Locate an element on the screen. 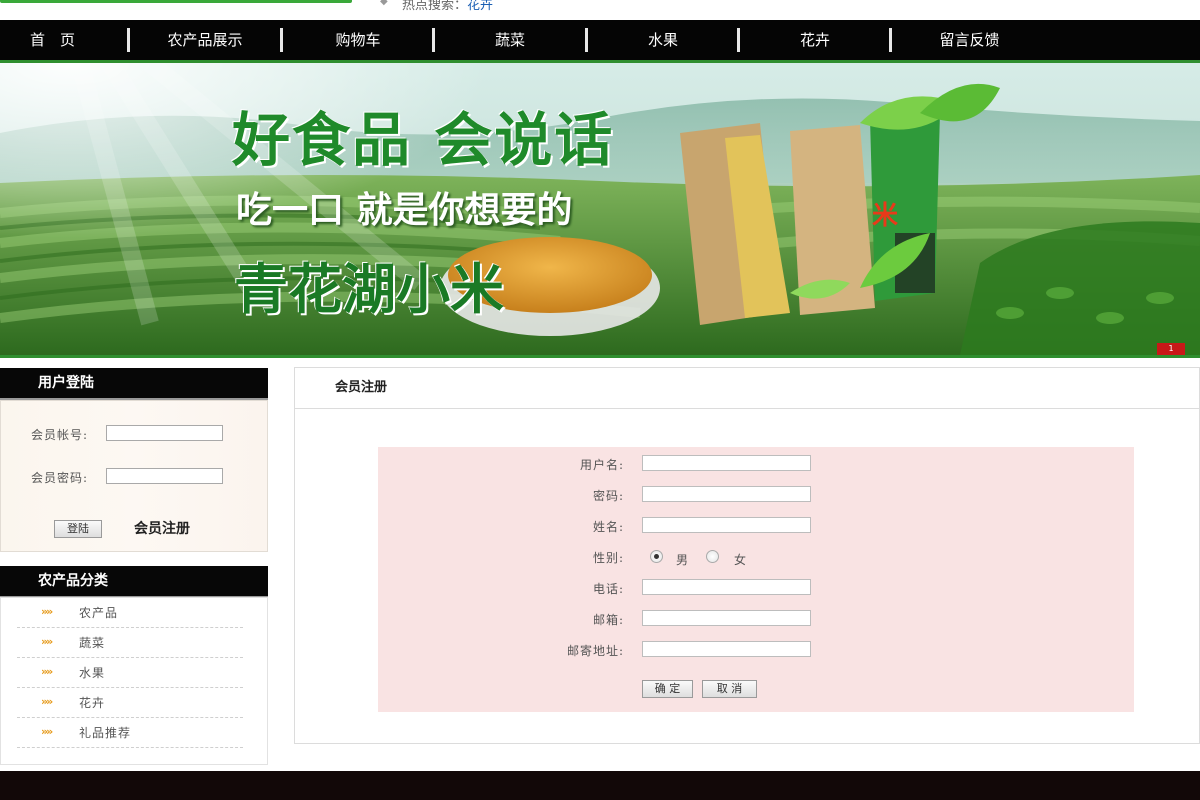 This screenshot has height=800, width=1200. address-label: 邮寄地址: is located at coordinates (595, 651).